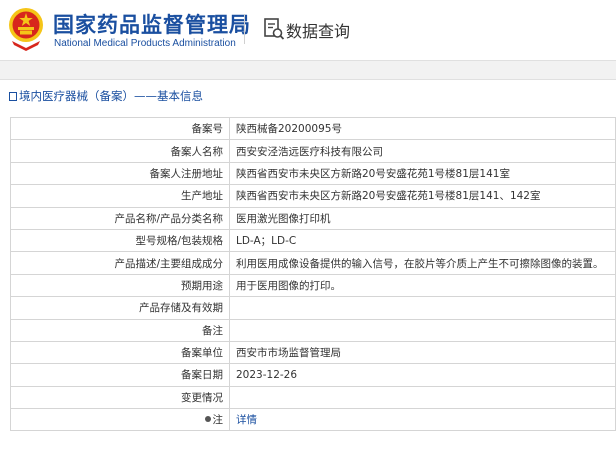 Image resolution: width=616 pixels, height=463 pixels. I want to click on table-row: 备案人注册地址 陕西省西安市未央区方新路20号安盛花苑1号楼81层141室, so click(313, 173).